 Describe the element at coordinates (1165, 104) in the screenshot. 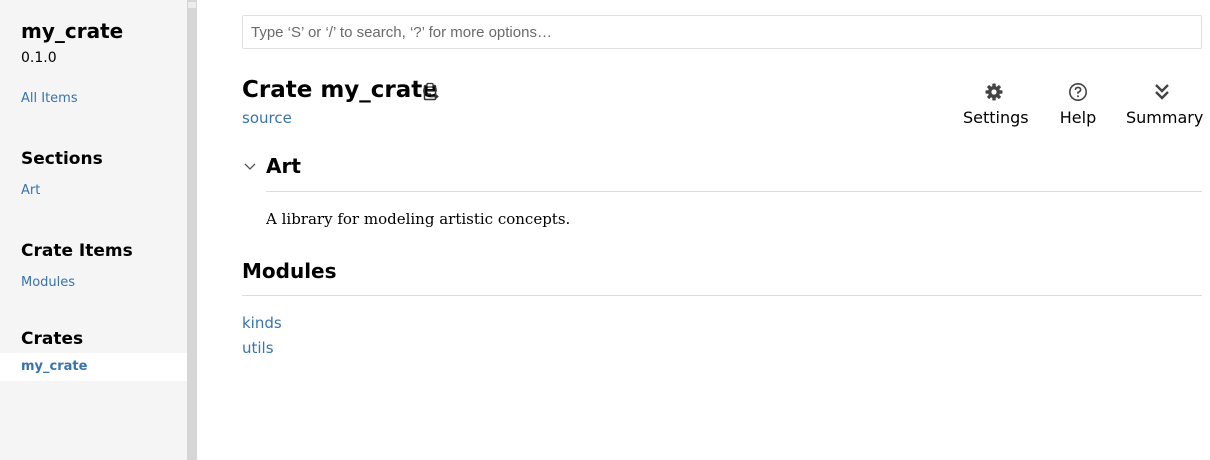

I see `summary-button: Summary` at that location.